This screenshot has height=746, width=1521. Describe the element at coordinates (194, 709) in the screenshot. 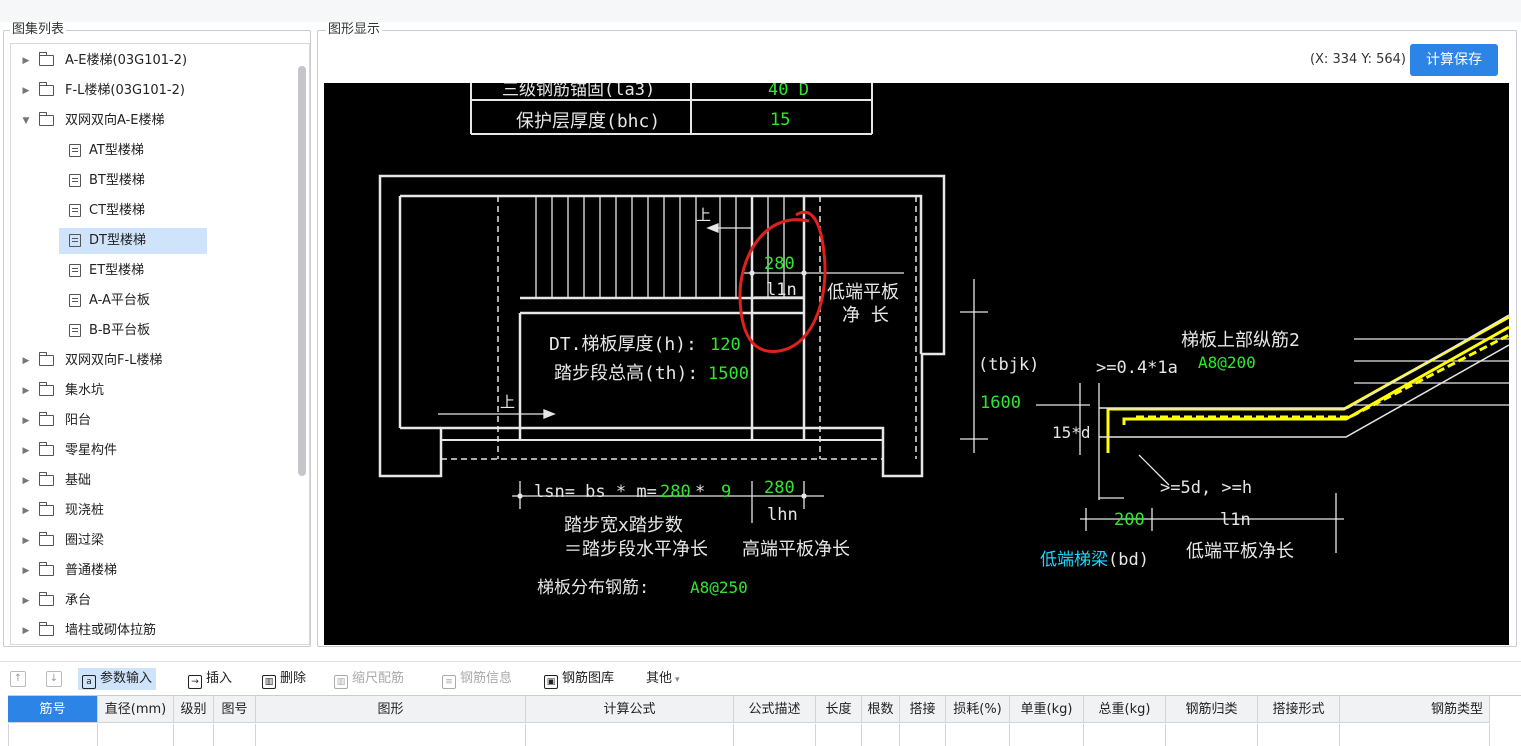

I see `column-header: 级别` at that location.